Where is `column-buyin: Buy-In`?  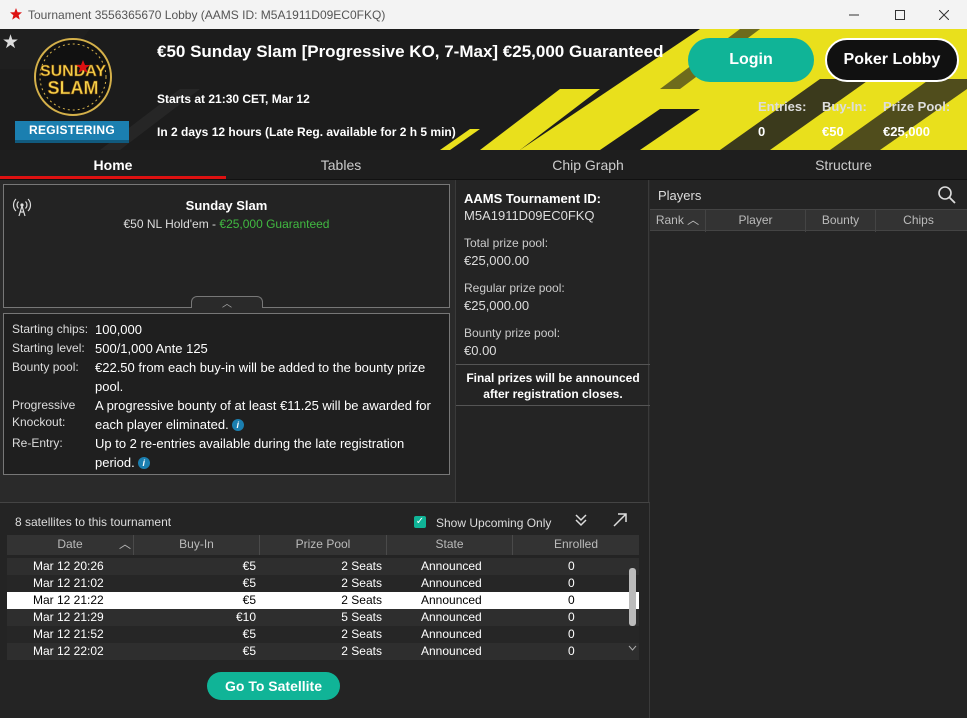 column-buyin: Buy-In is located at coordinates (197, 545).